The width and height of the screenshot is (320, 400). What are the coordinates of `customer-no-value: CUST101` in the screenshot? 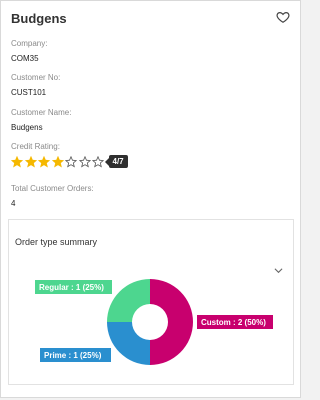 It's located at (29, 92).